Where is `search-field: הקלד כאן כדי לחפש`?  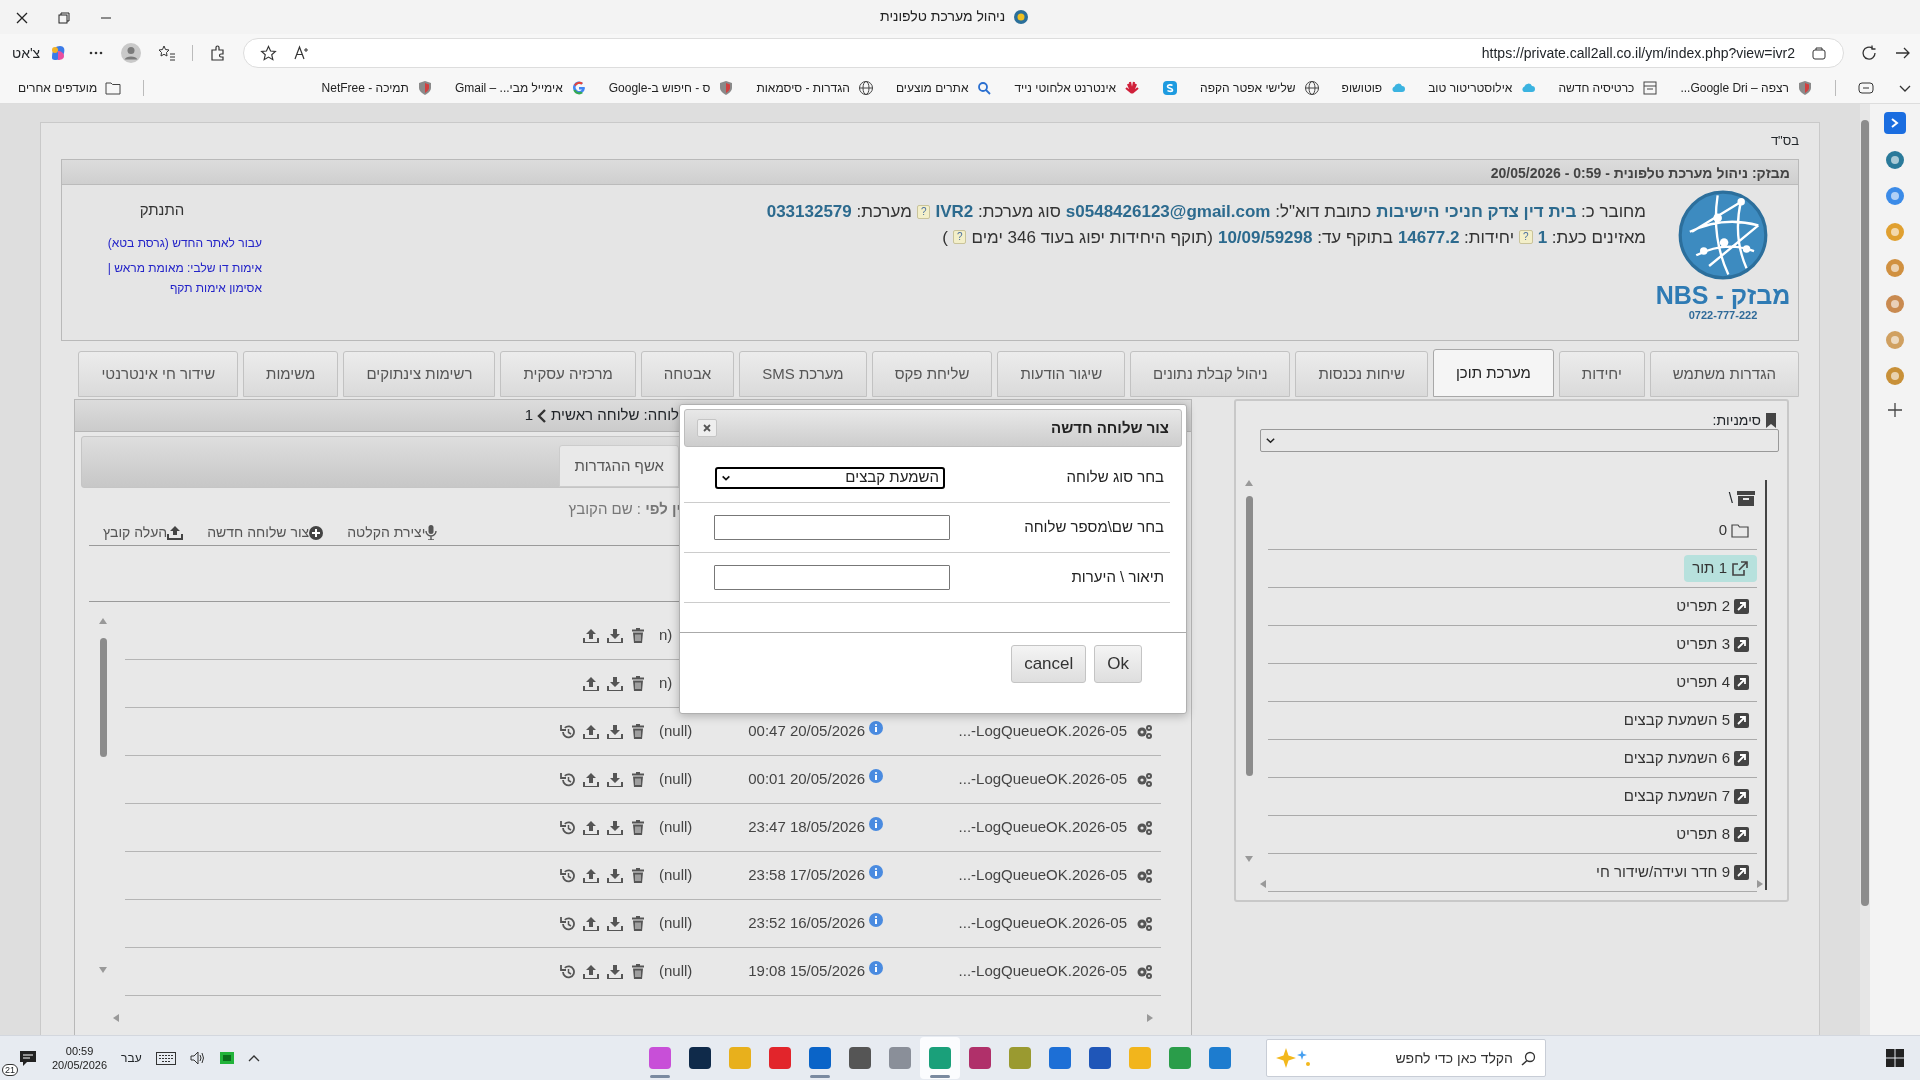 search-field: הקלד כאן כדי לחפש is located at coordinates (1406, 1058).